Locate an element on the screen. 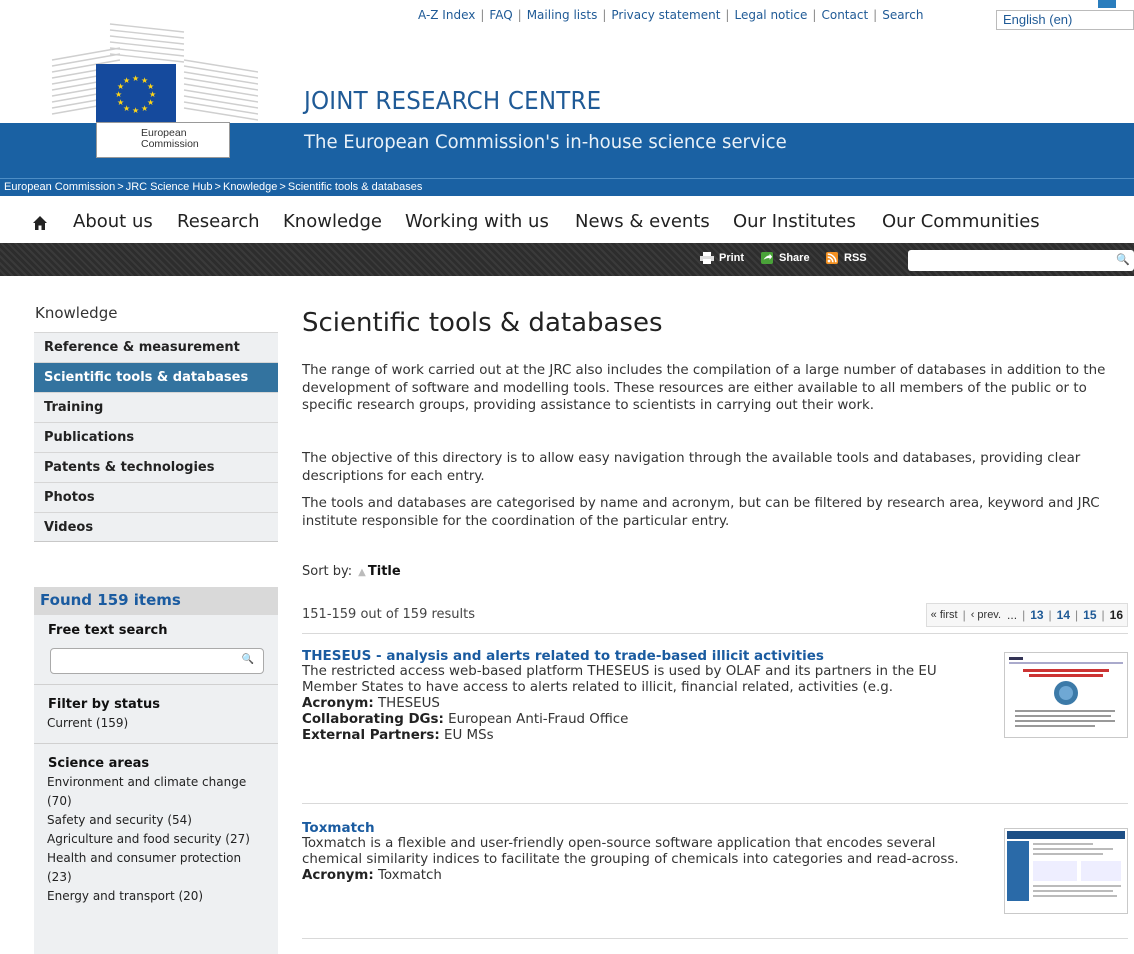 The width and height of the screenshot is (1134, 954). top-accent-bar is located at coordinates (1107, 4).